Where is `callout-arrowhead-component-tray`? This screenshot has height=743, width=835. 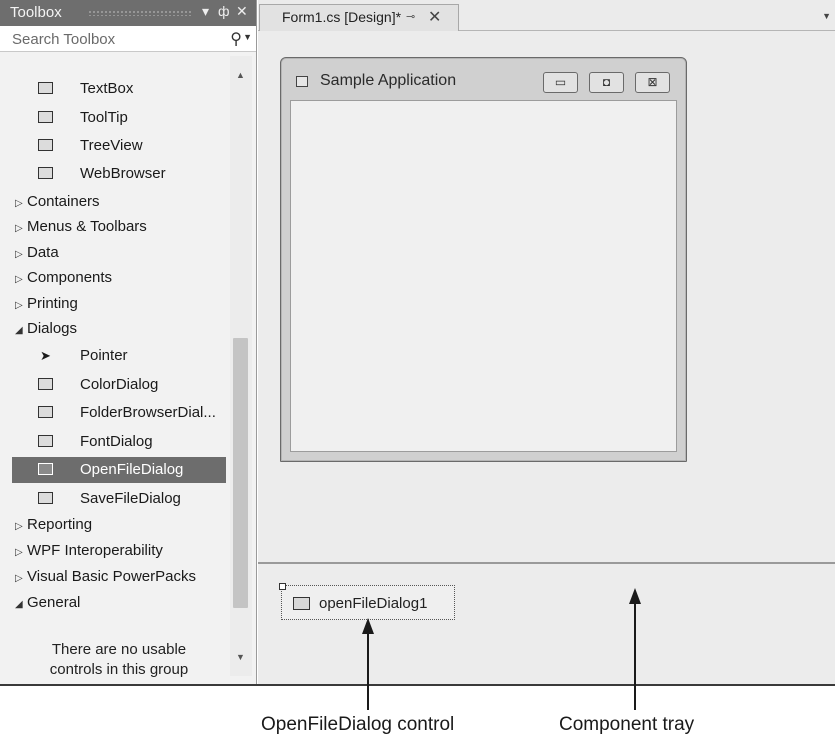 callout-arrowhead-component-tray is located at coordinates (635, 596).